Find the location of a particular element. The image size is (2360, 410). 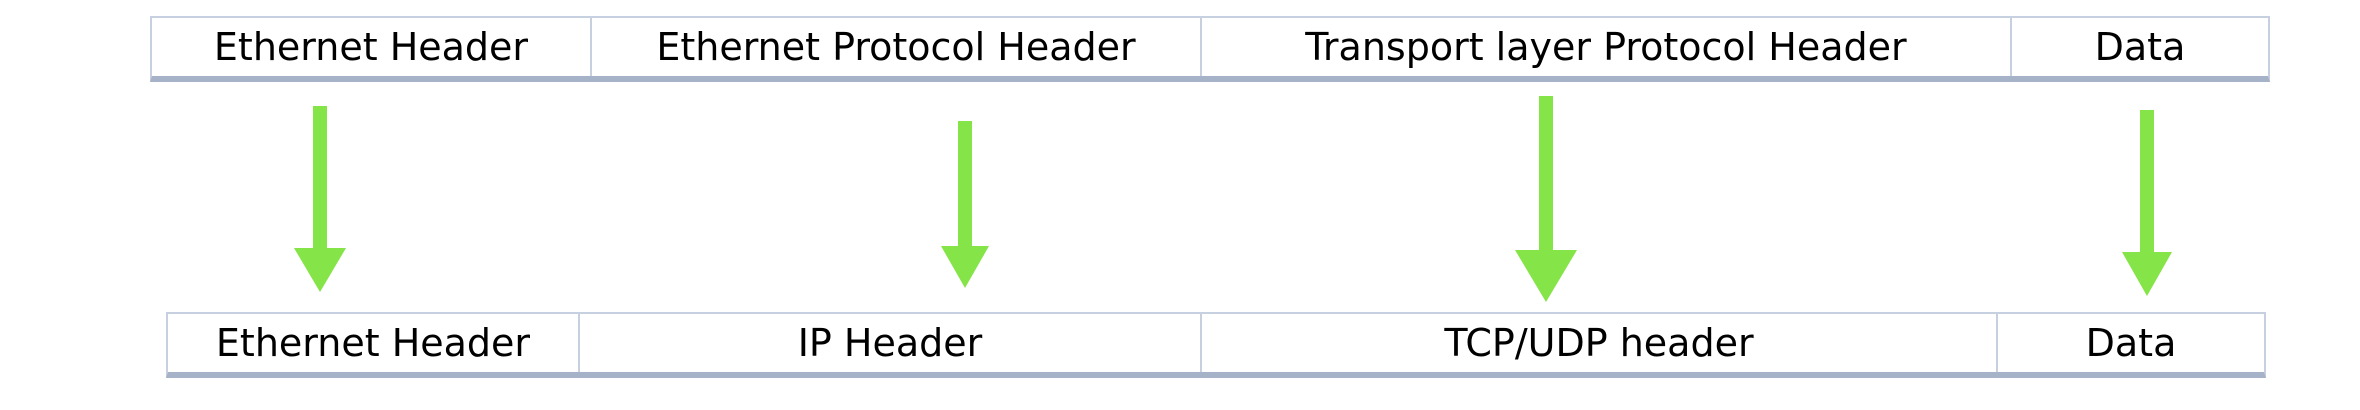

cell-data-bottom: Data is located at coordinates (2131, 343).